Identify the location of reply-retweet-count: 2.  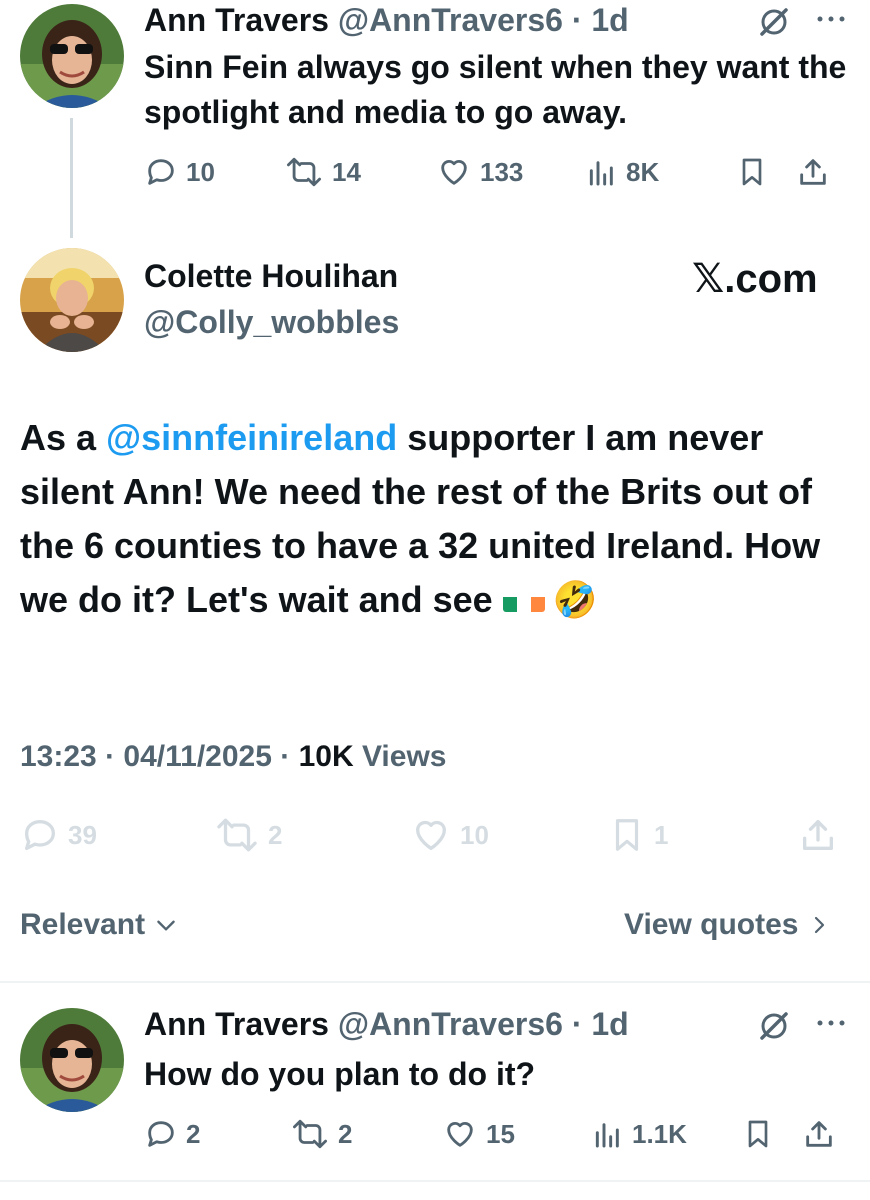
(345, 1133).